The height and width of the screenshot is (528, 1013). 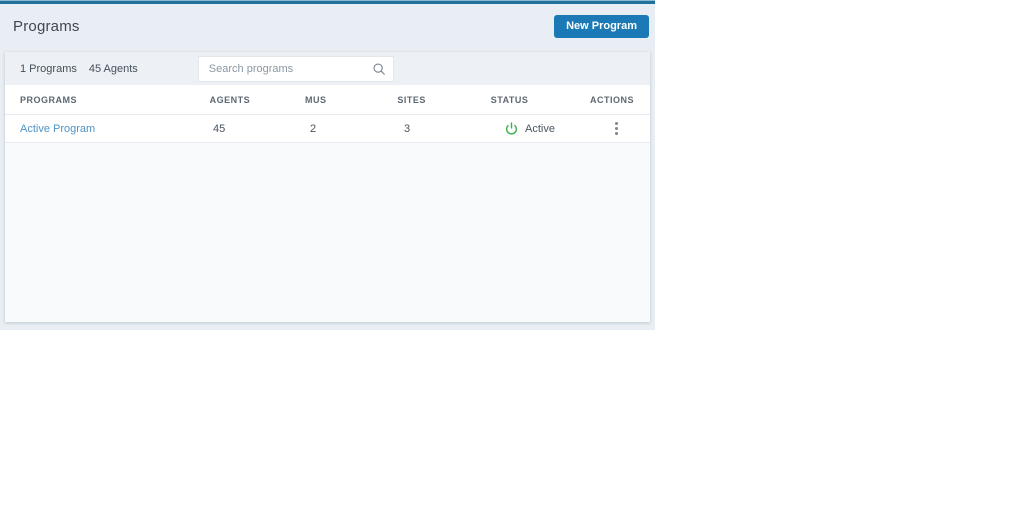 I want to click on search-box, so click(x=295, y=68).